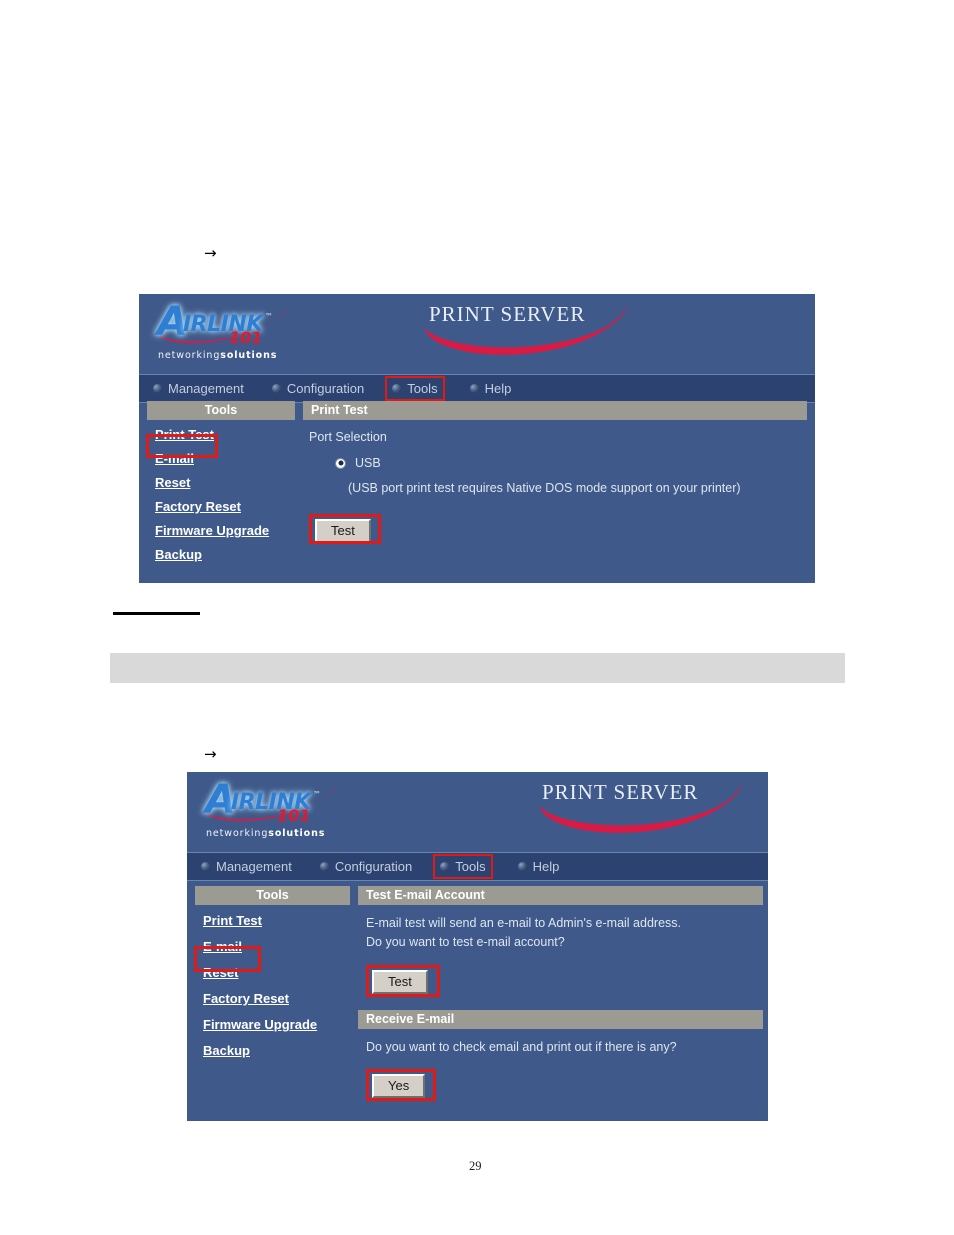 The width and height of the screenshot is (954, 1235). Describe the element at coordinates (560, 895) in the screenshot. I see `section-header-test-email-account: Test E-mail Account` at that location.